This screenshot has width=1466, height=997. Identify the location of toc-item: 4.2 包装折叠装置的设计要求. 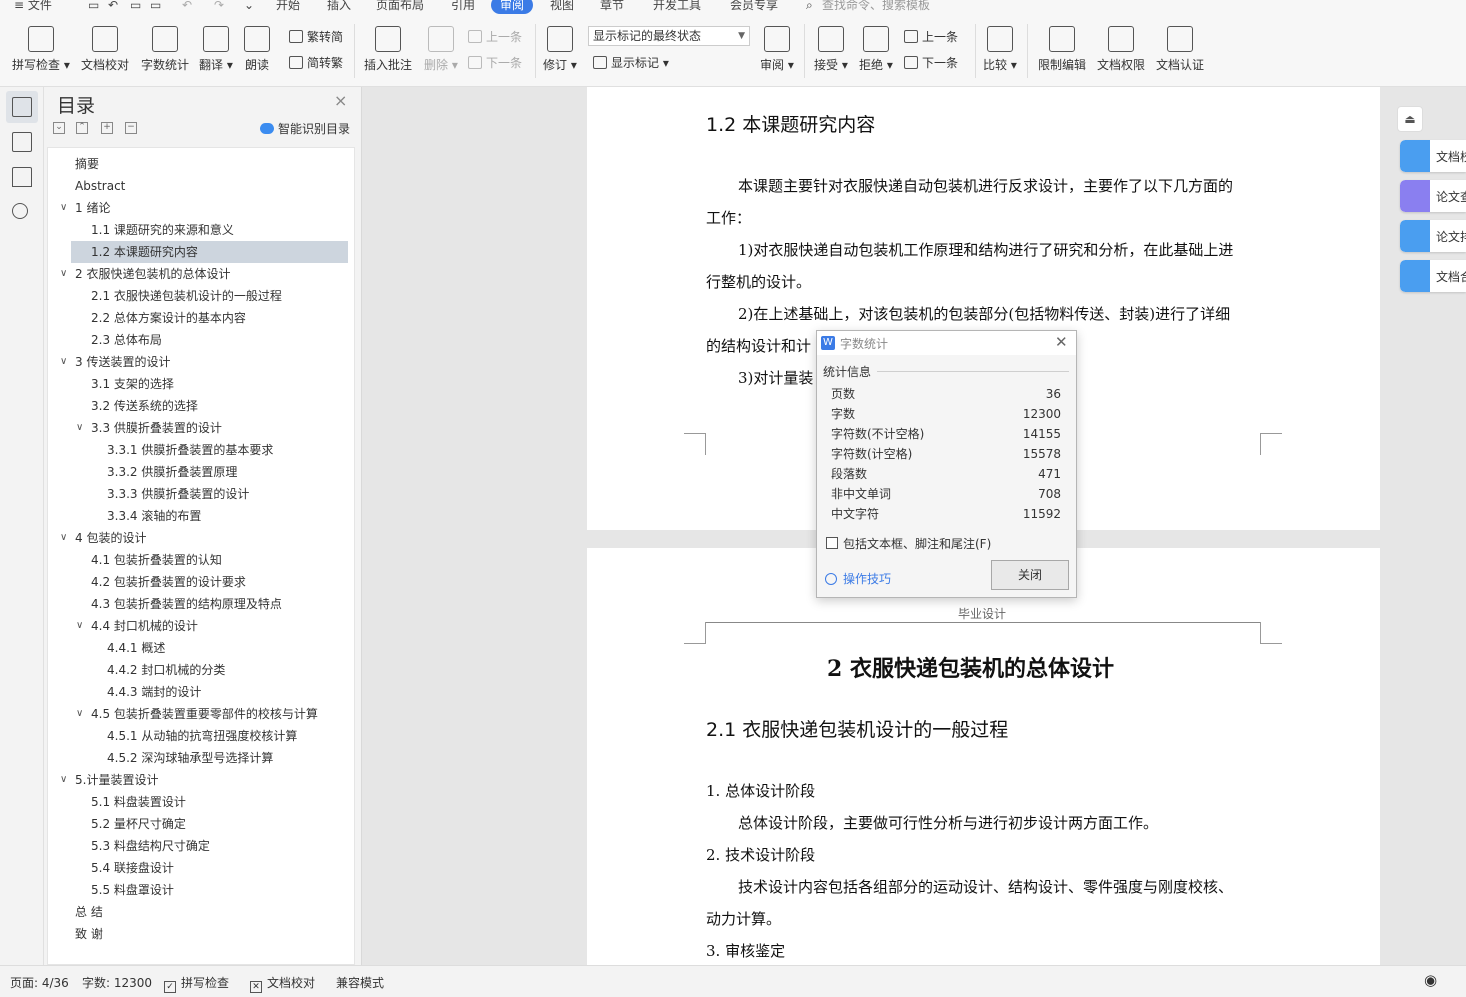
(198, 582).